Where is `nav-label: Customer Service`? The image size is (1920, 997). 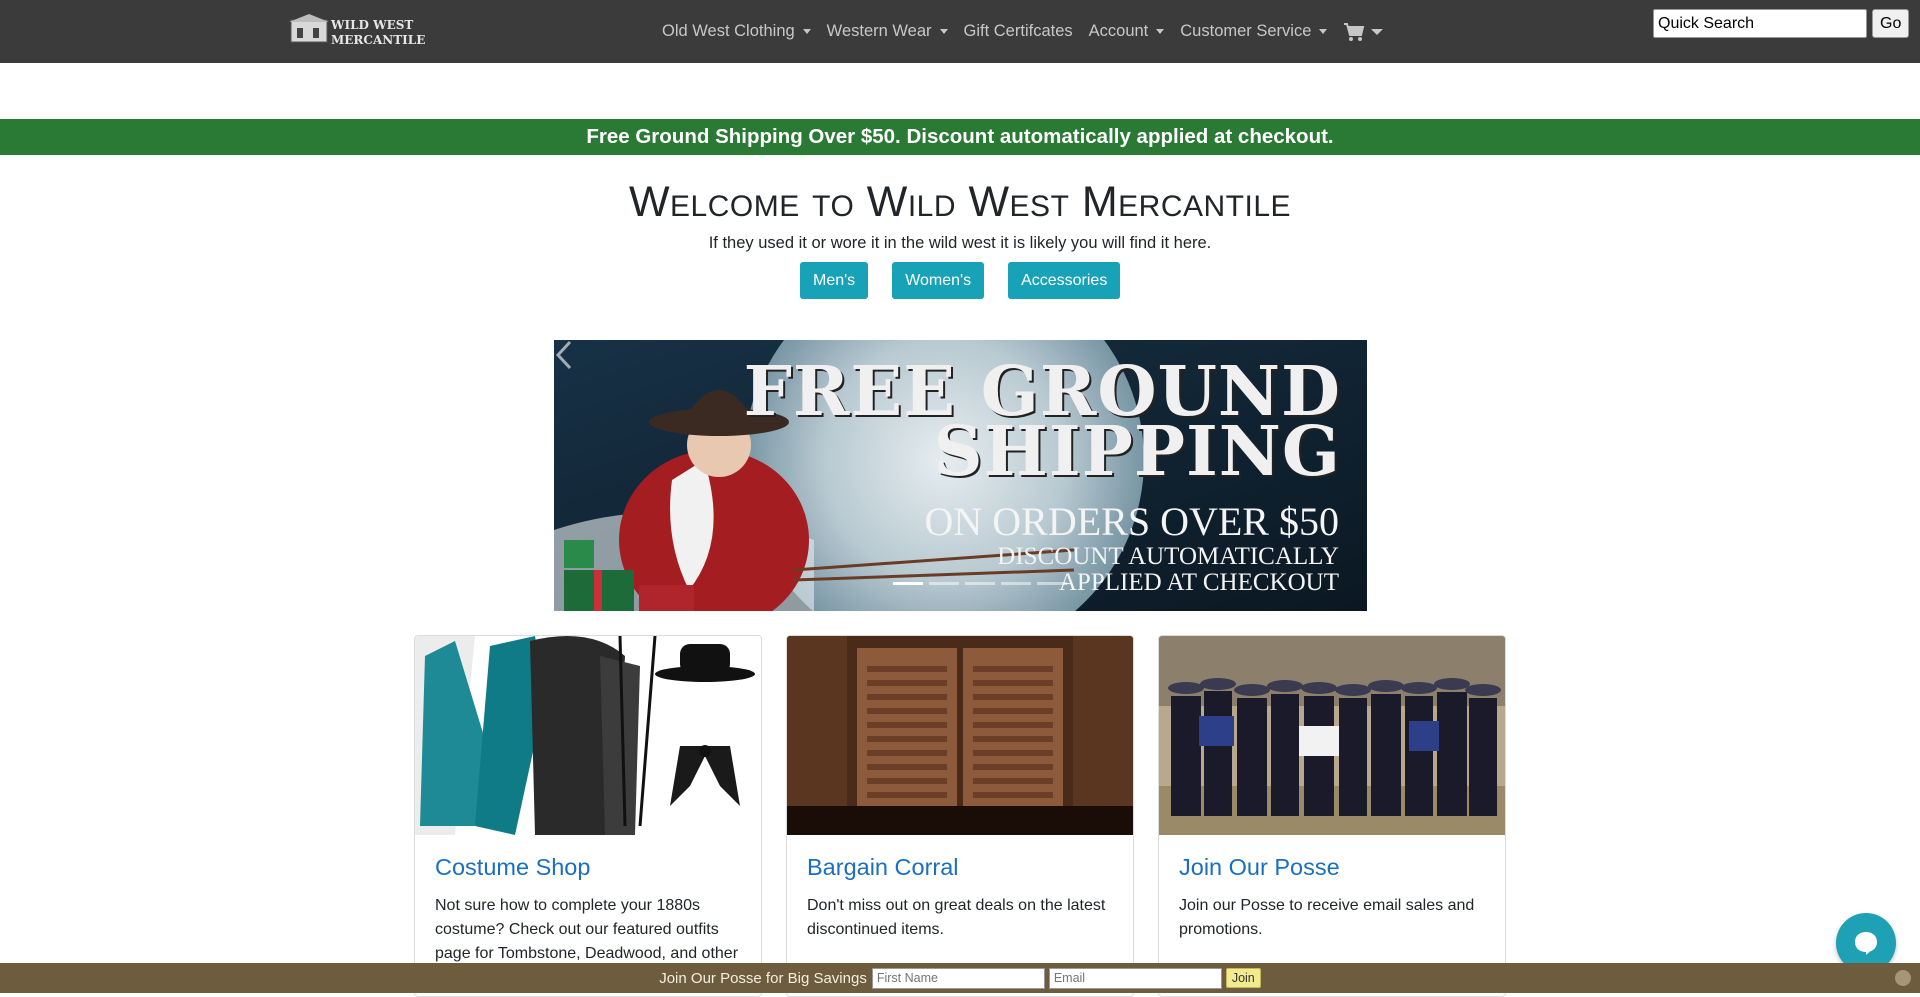
nav-label: Customer Service is located at coordinates (1246, 31).